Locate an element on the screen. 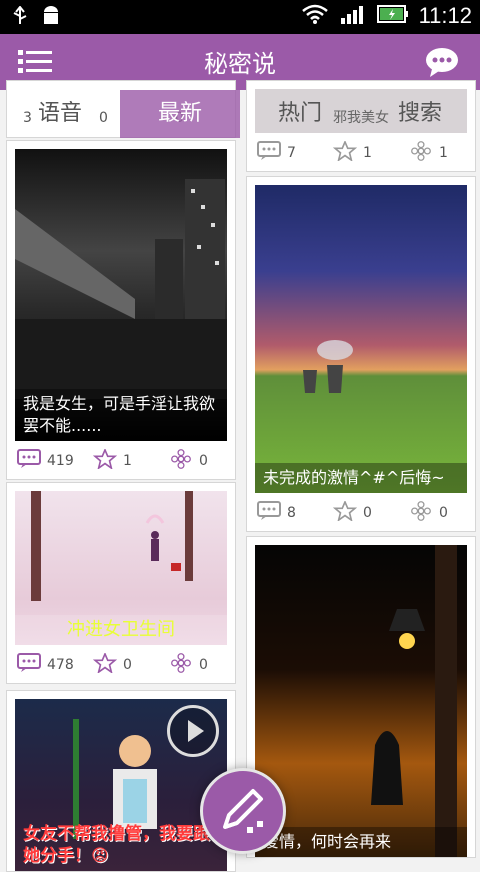 This screenshot has height=872, width=480. post-card: 女友不帮我撸管，我要跟她分手！😡 is located at coordinates (121, 781).